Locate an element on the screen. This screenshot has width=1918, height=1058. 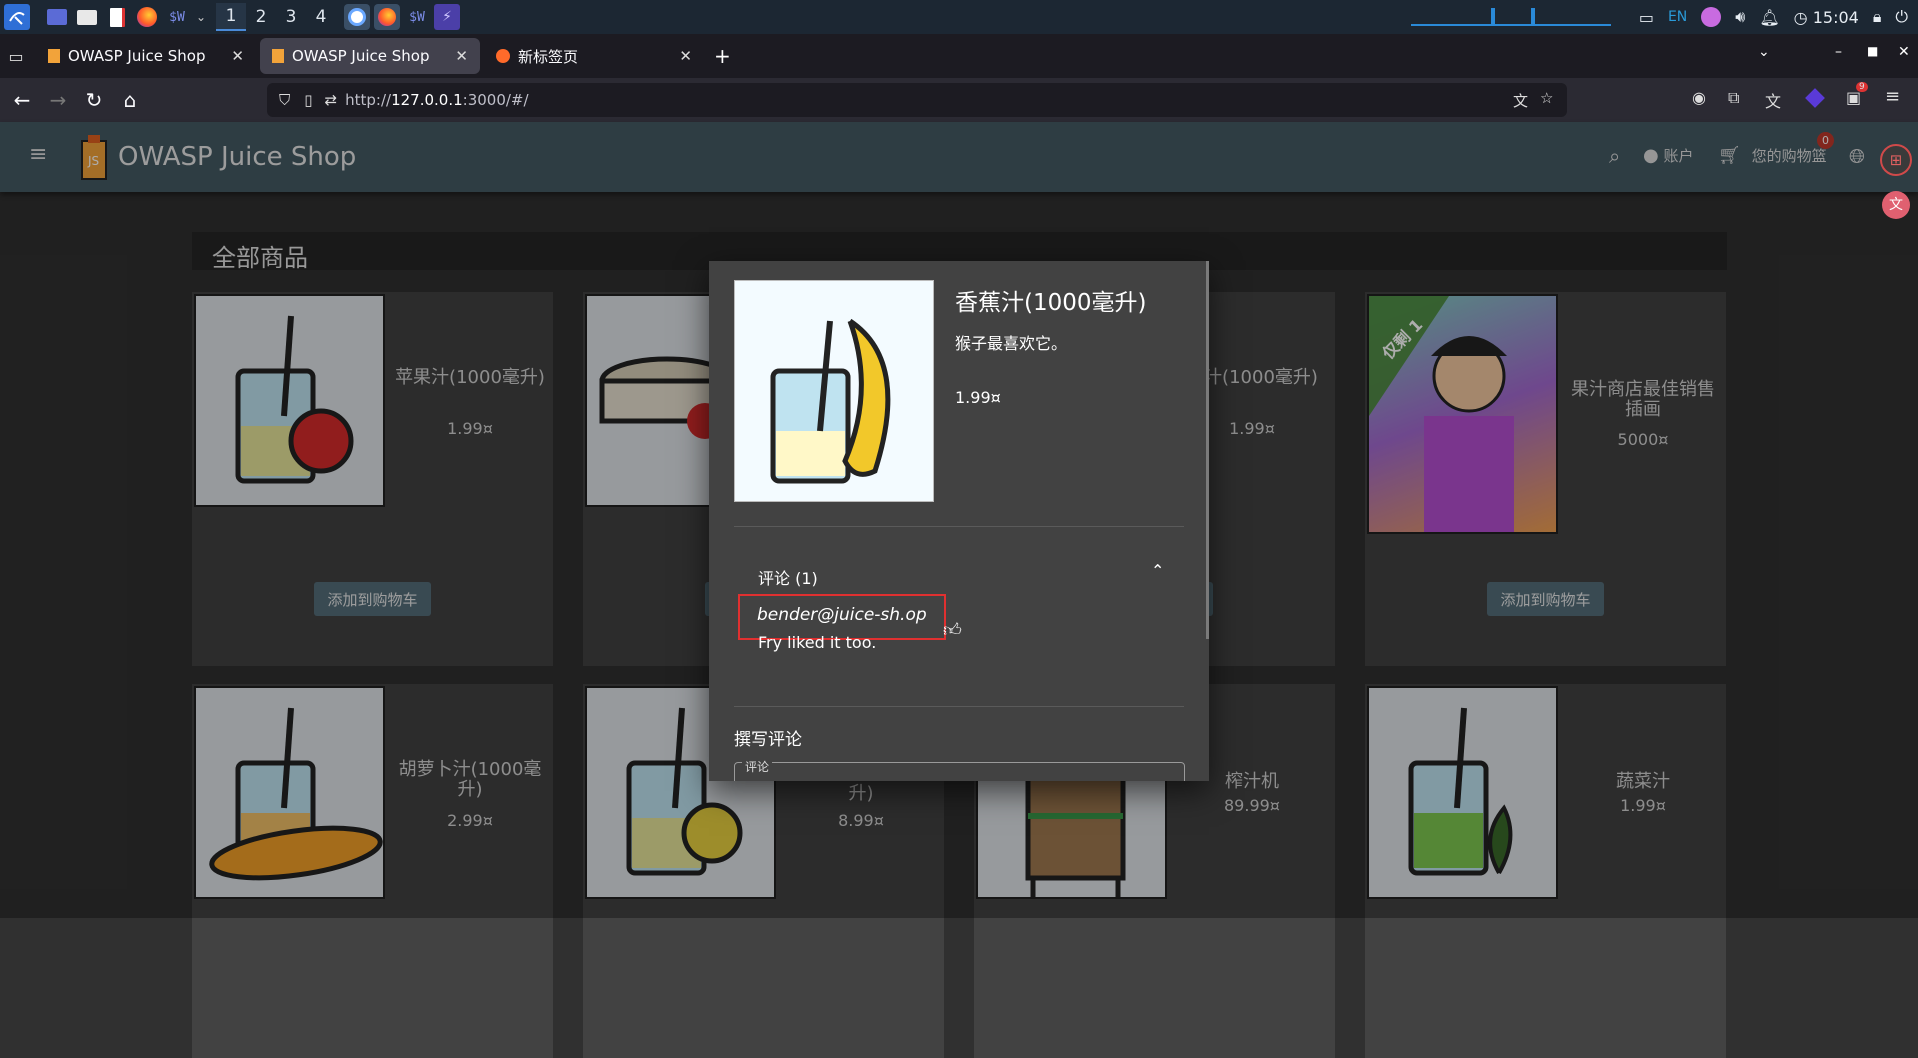
tab-juice-shop-1: OWASP Juice Shop ✕ is located at coordinates (146, 56).